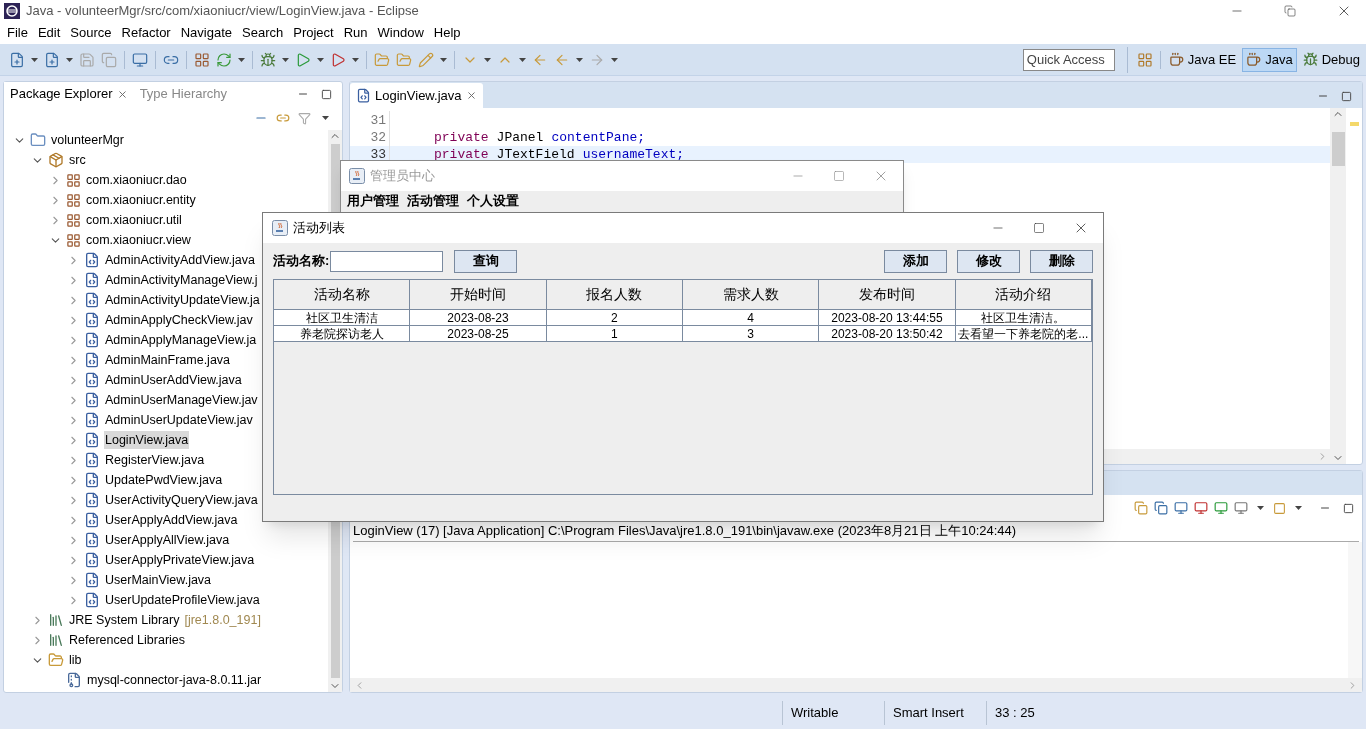 This screenshot has width=1366, height=729. Describe the element at coordinates (138, 240) in the screenshot. I see `tree-item: com.xiaoniucr.view` at that location.